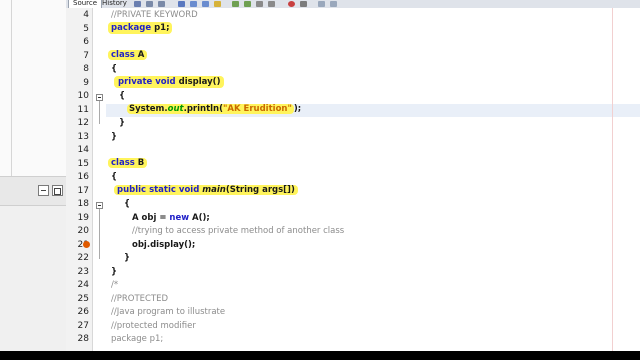 The width and height of the screenshot is (640, 360). I want to click on save-icon, so click(137, 4).